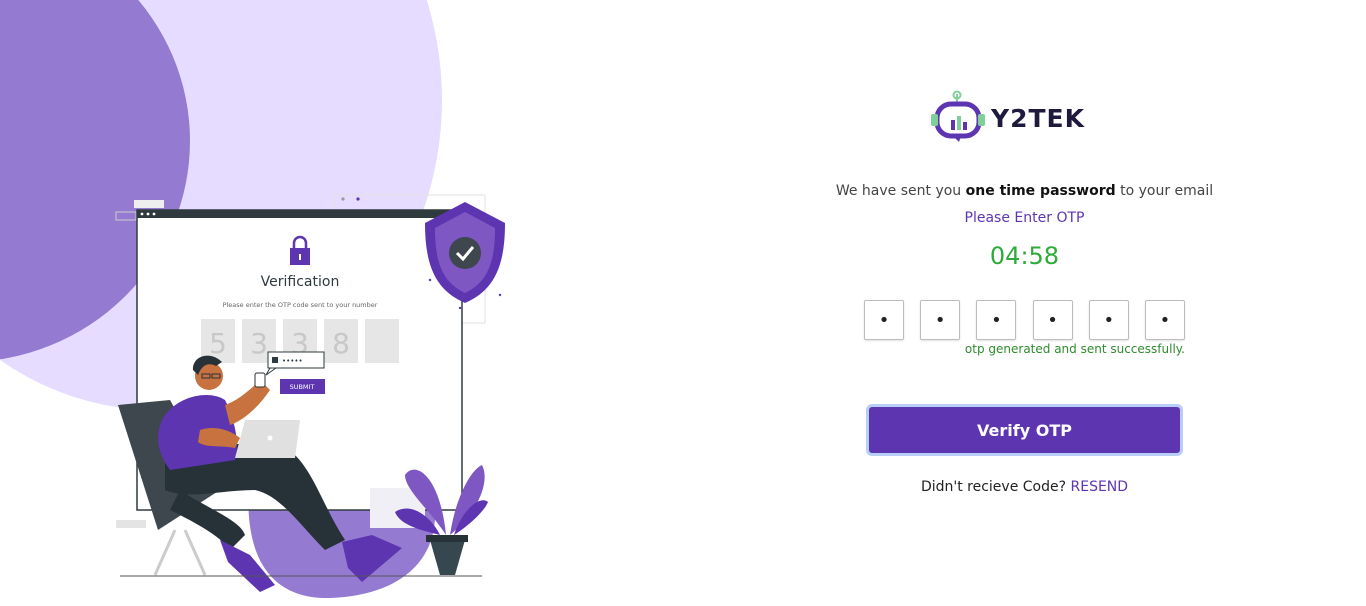  I want to click on otp-status-message: otp generated and sent successfully., so click(1074, 349).